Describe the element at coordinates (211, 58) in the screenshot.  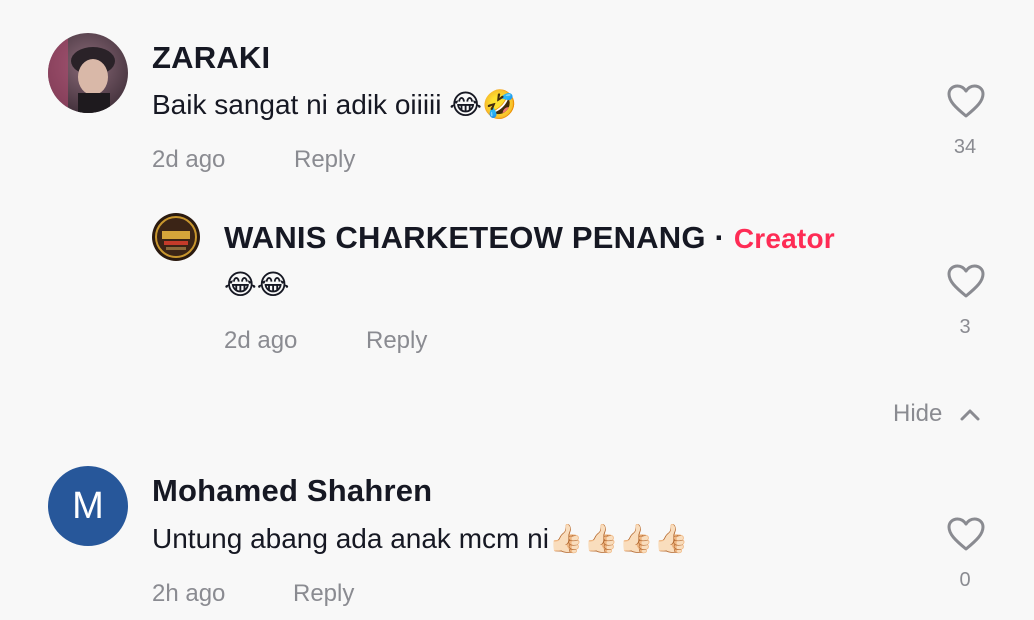
I see `comment-username: ZARAKI` at that location.